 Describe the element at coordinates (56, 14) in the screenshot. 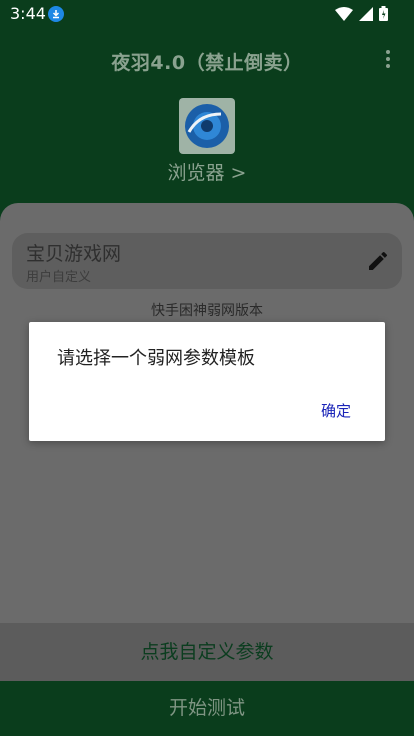

I see `download-icon` at that location.